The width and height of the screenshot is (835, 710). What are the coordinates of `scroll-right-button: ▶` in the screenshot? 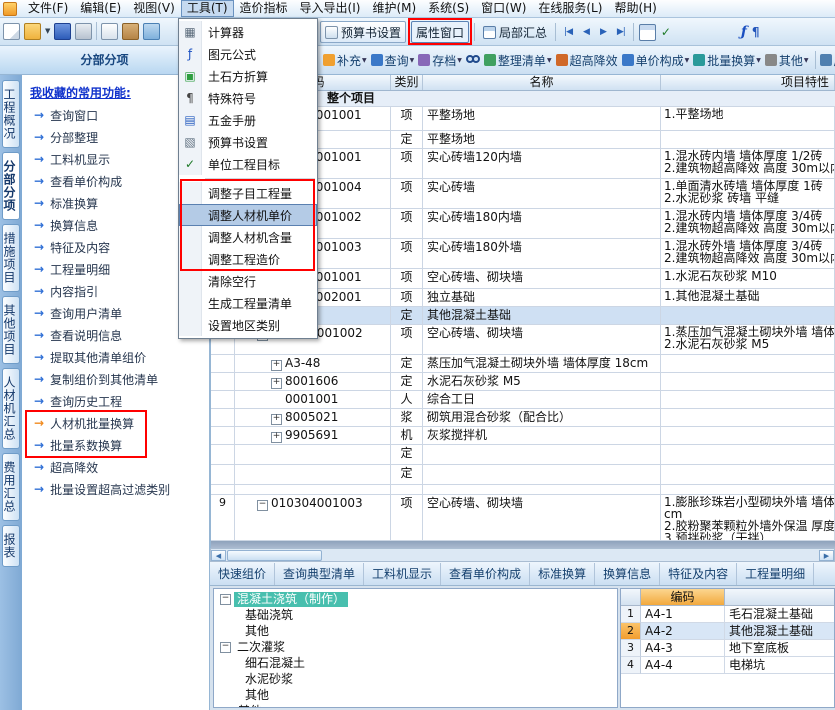 It's located at (826, 555).